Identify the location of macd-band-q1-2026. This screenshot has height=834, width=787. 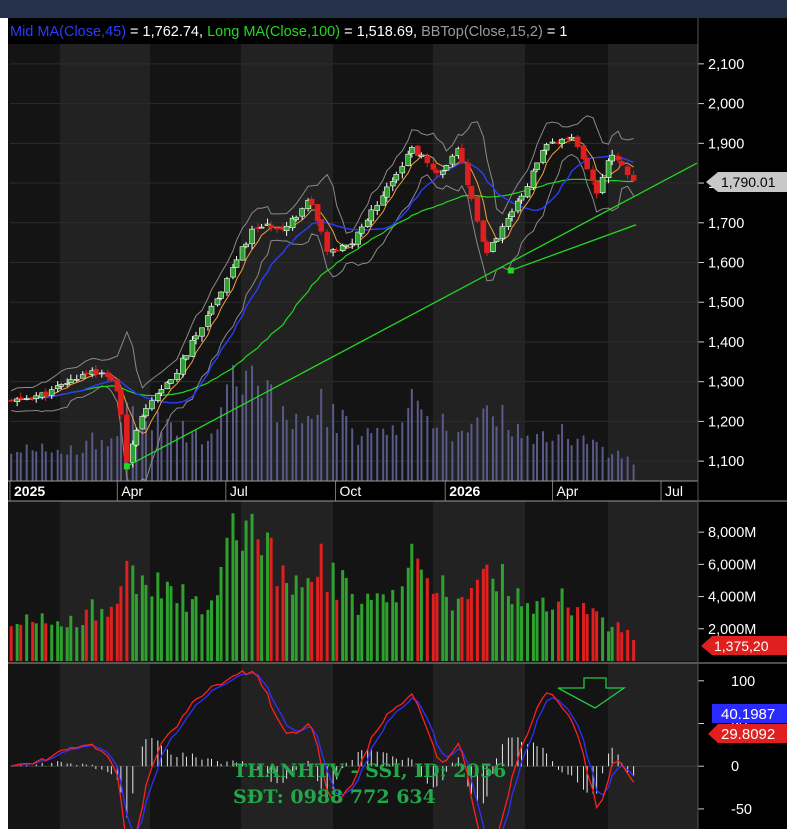
(479, 746).